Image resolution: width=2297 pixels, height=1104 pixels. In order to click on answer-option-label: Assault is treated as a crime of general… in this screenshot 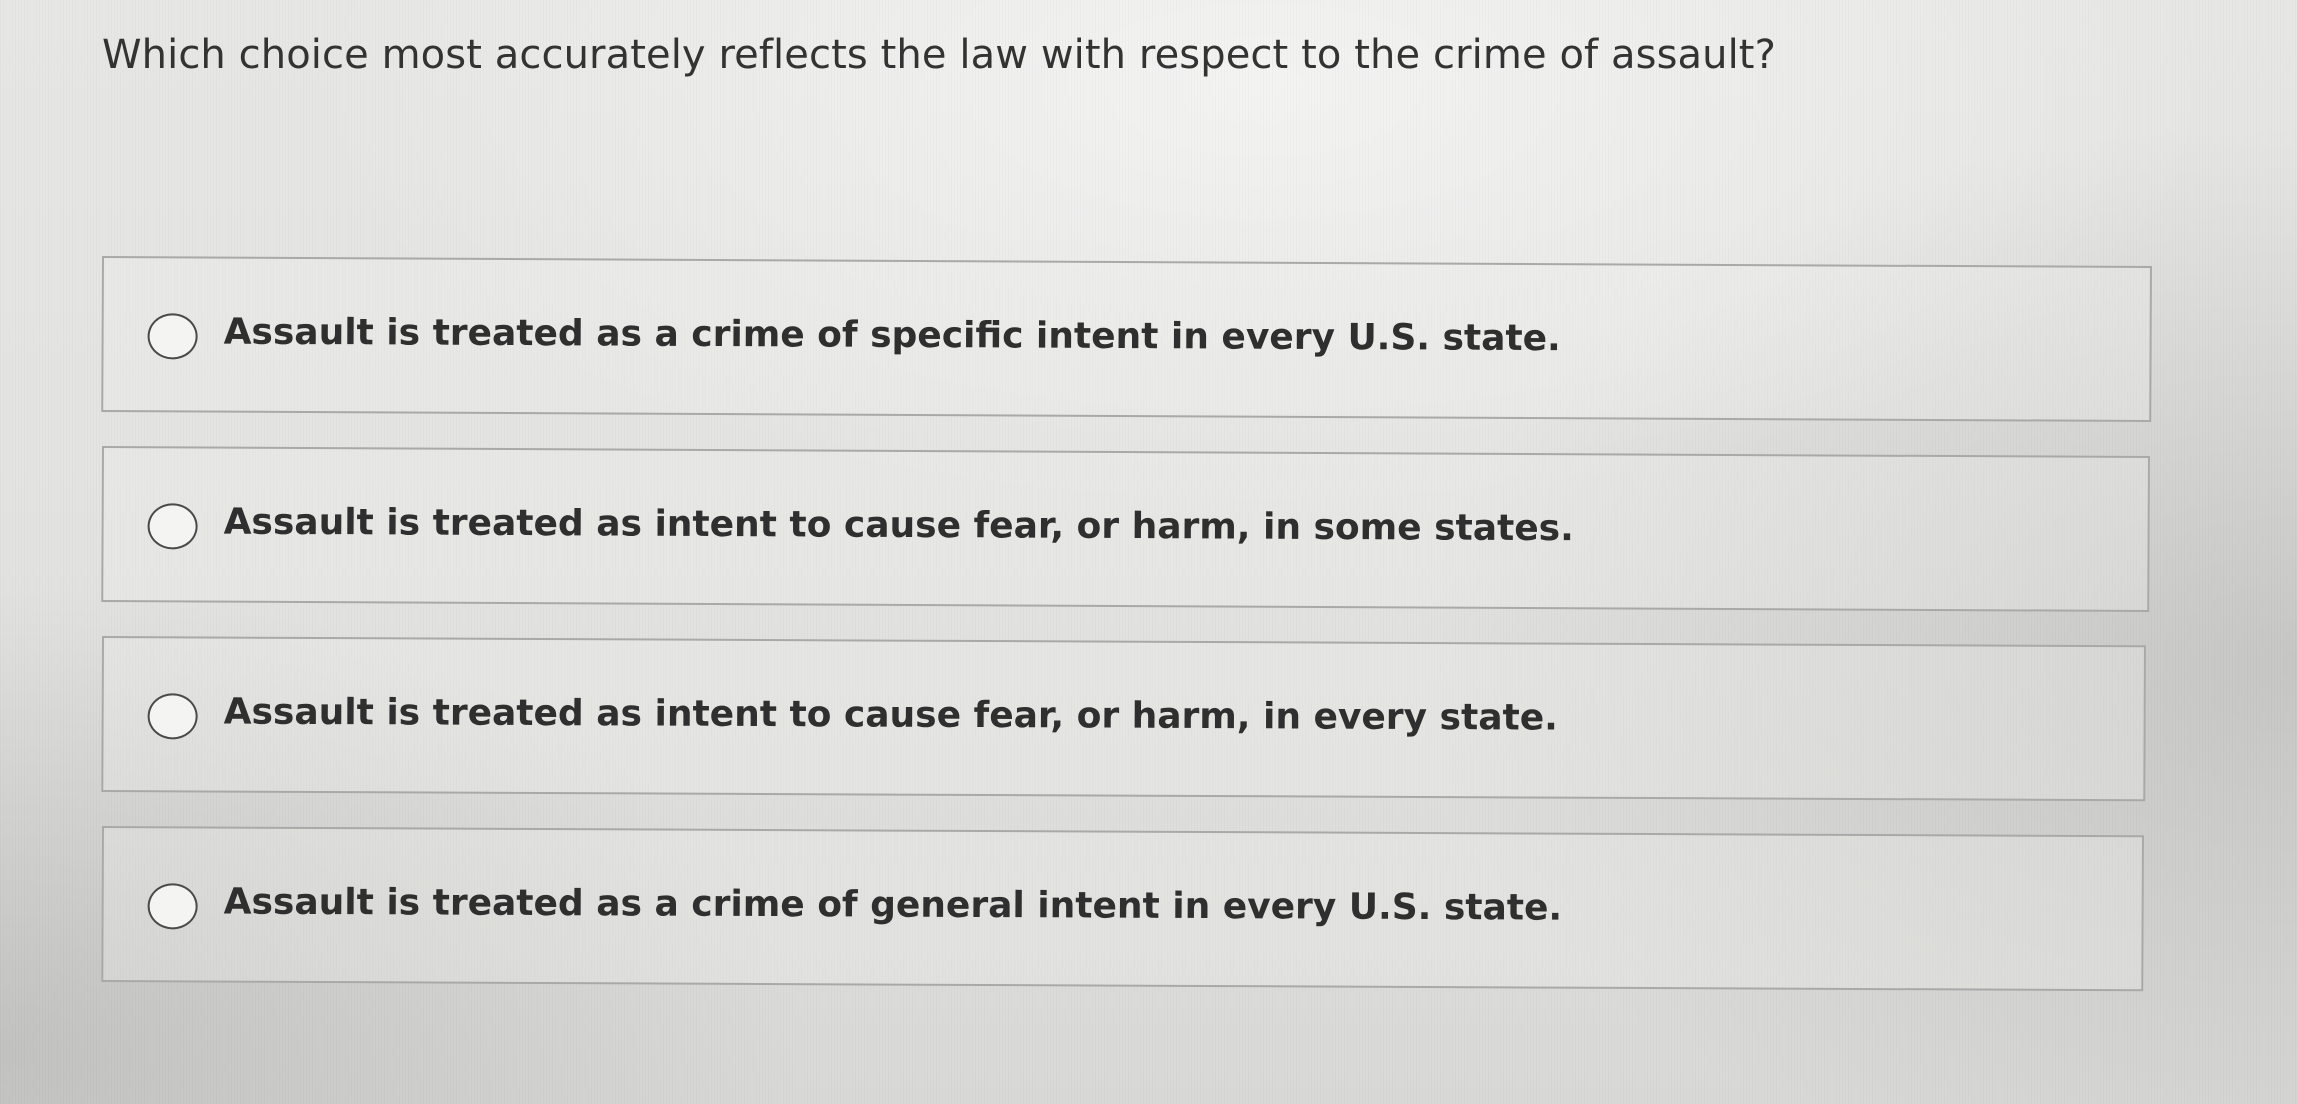, I will do `click(893, 905)`.